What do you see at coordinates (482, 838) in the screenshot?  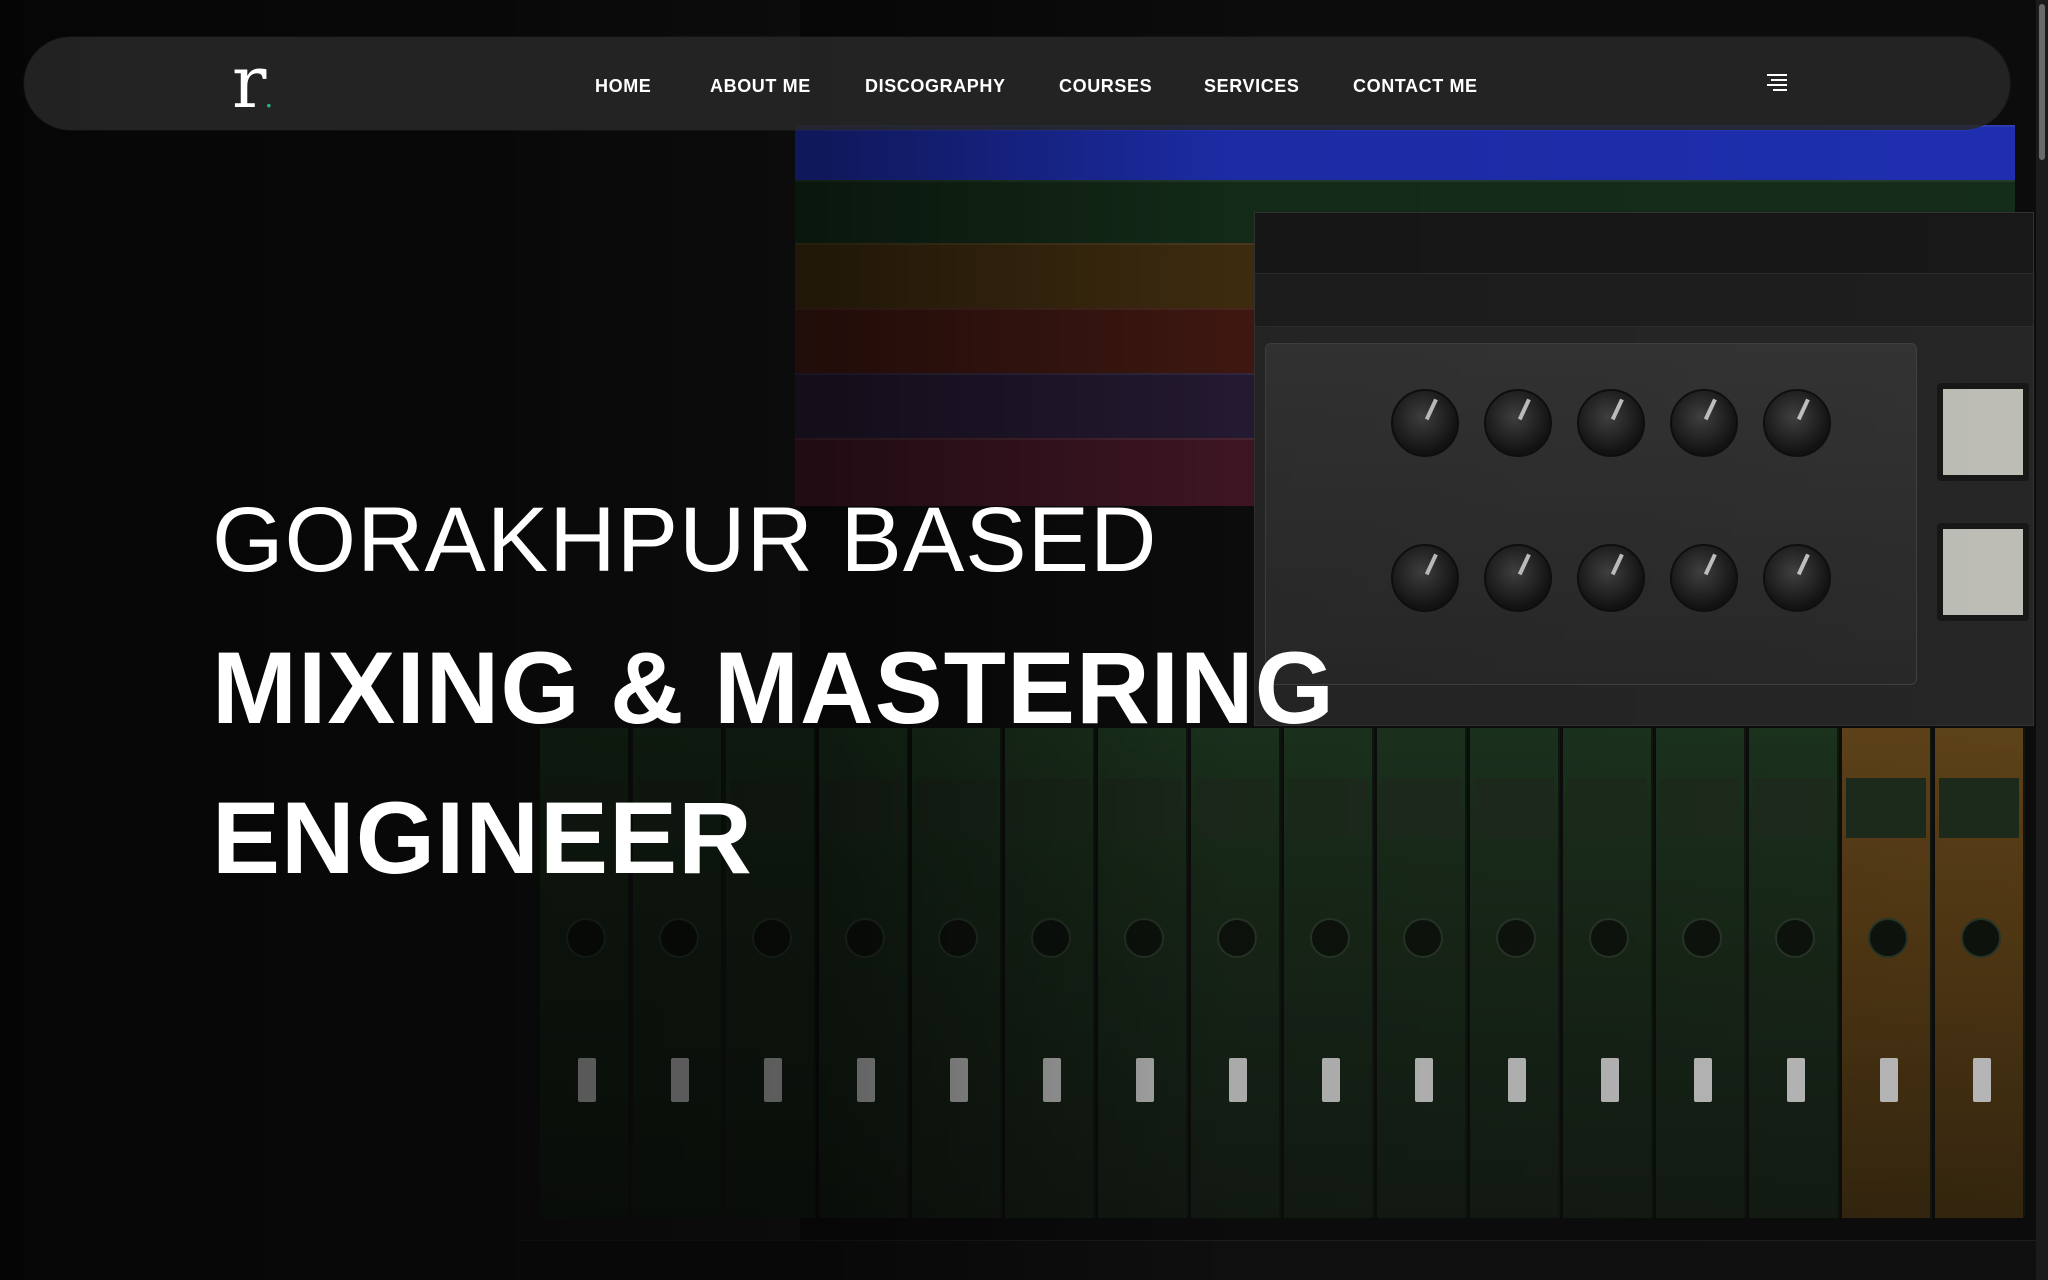 I see `hero-title-line-2: ENGINEER` at bounding box center [482, 838].